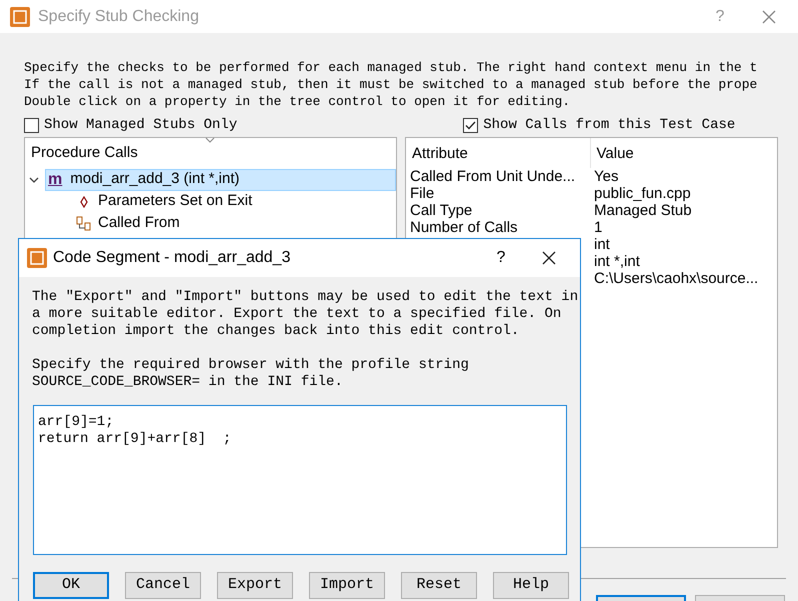 Image resolution: width=798 pixels, height=601 pixels. What do you see at coordinates (439, 585) in the screenshot?
I see `dialog-button: Reset` at bounding box center [439, 585].